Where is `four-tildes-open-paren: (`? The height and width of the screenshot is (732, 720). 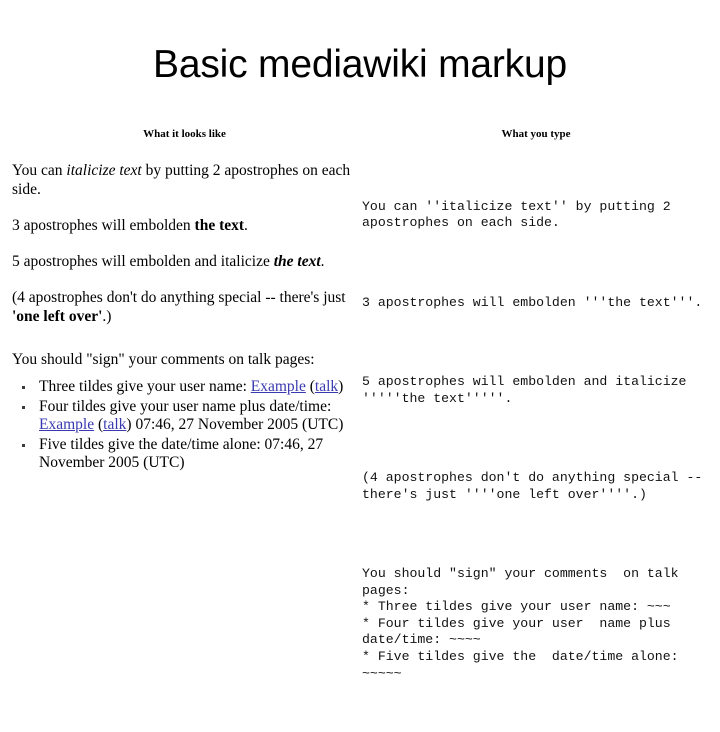
four-tildes-open-paren: ( is located at coordinates (99, 424).